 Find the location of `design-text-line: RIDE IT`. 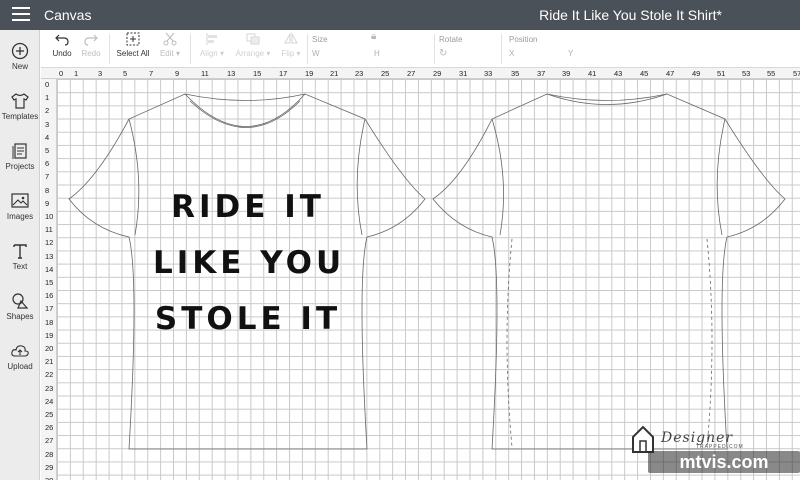

design-text-line: RIDE IT is located at coordinates (248, 207).